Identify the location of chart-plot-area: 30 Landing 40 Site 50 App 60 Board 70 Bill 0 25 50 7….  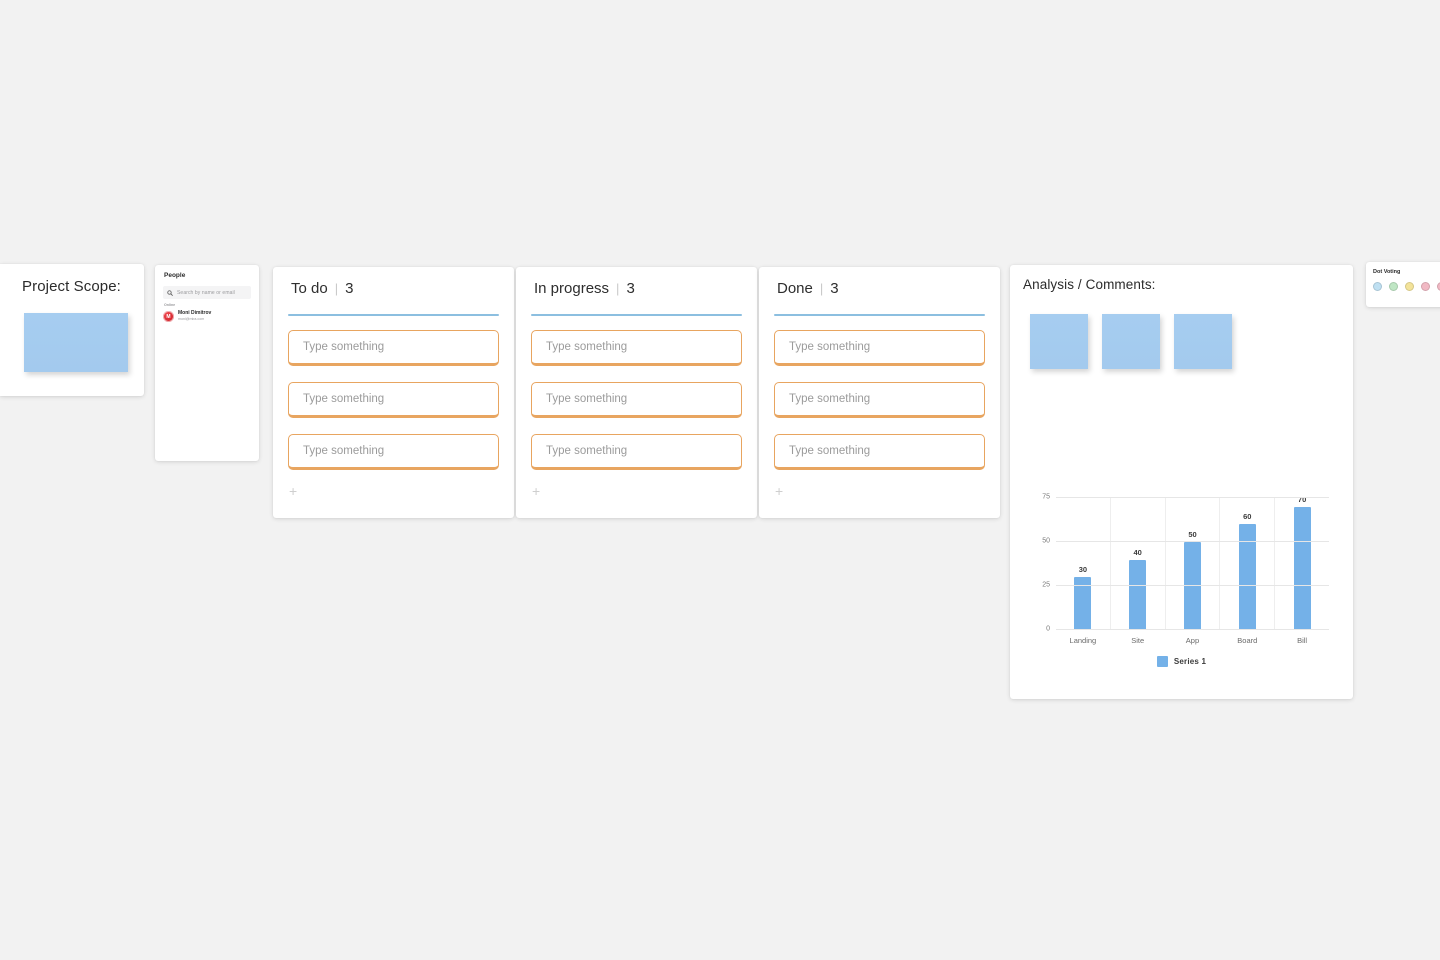
(1185, 569).